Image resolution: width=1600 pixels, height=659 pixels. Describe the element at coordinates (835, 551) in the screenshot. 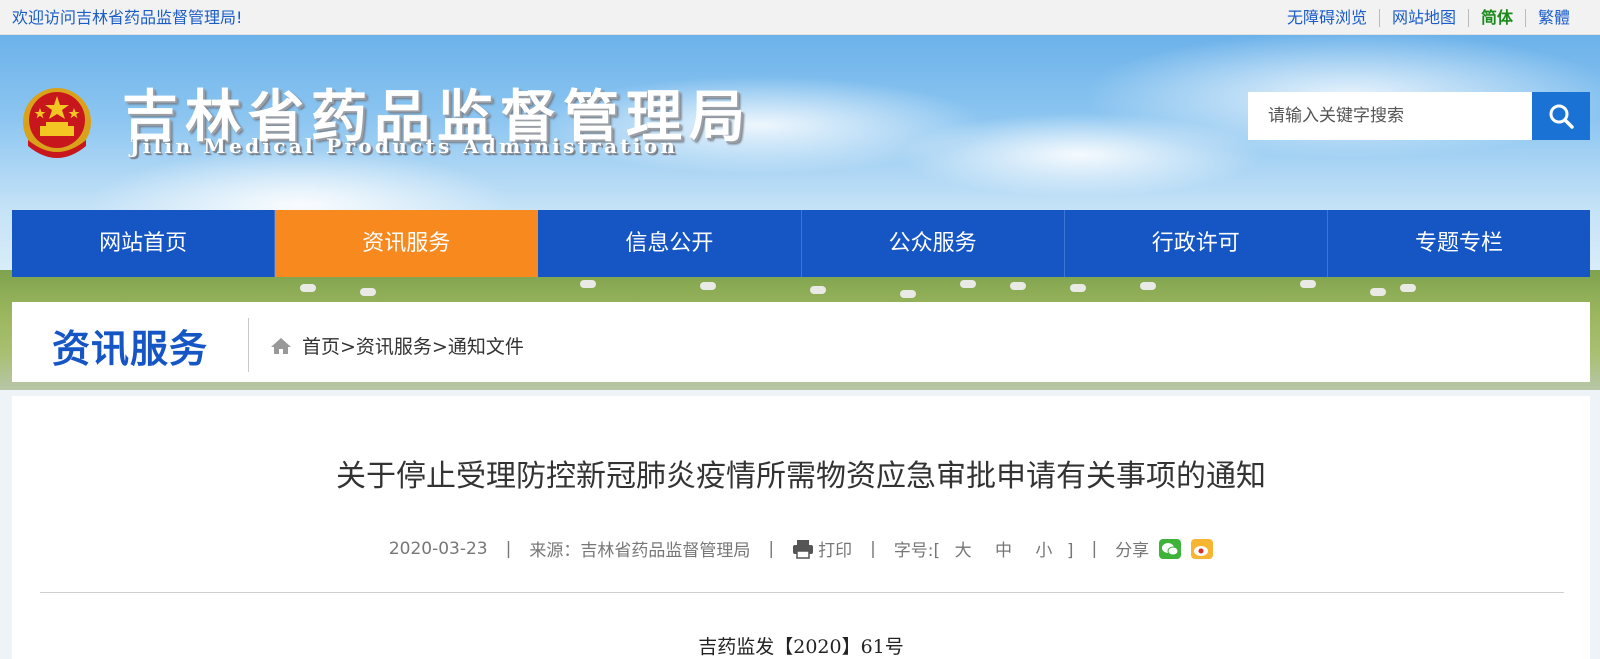

I see `print-label: 打印` at that location.